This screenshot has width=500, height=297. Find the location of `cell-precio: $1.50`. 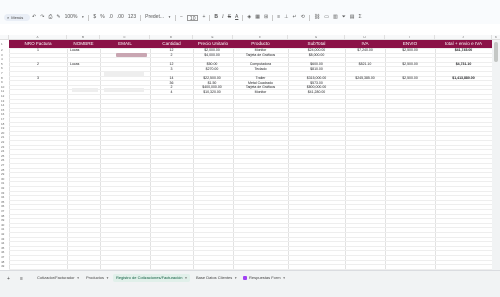

cell-precio: $1.50 is located at coordinates (212, 83).